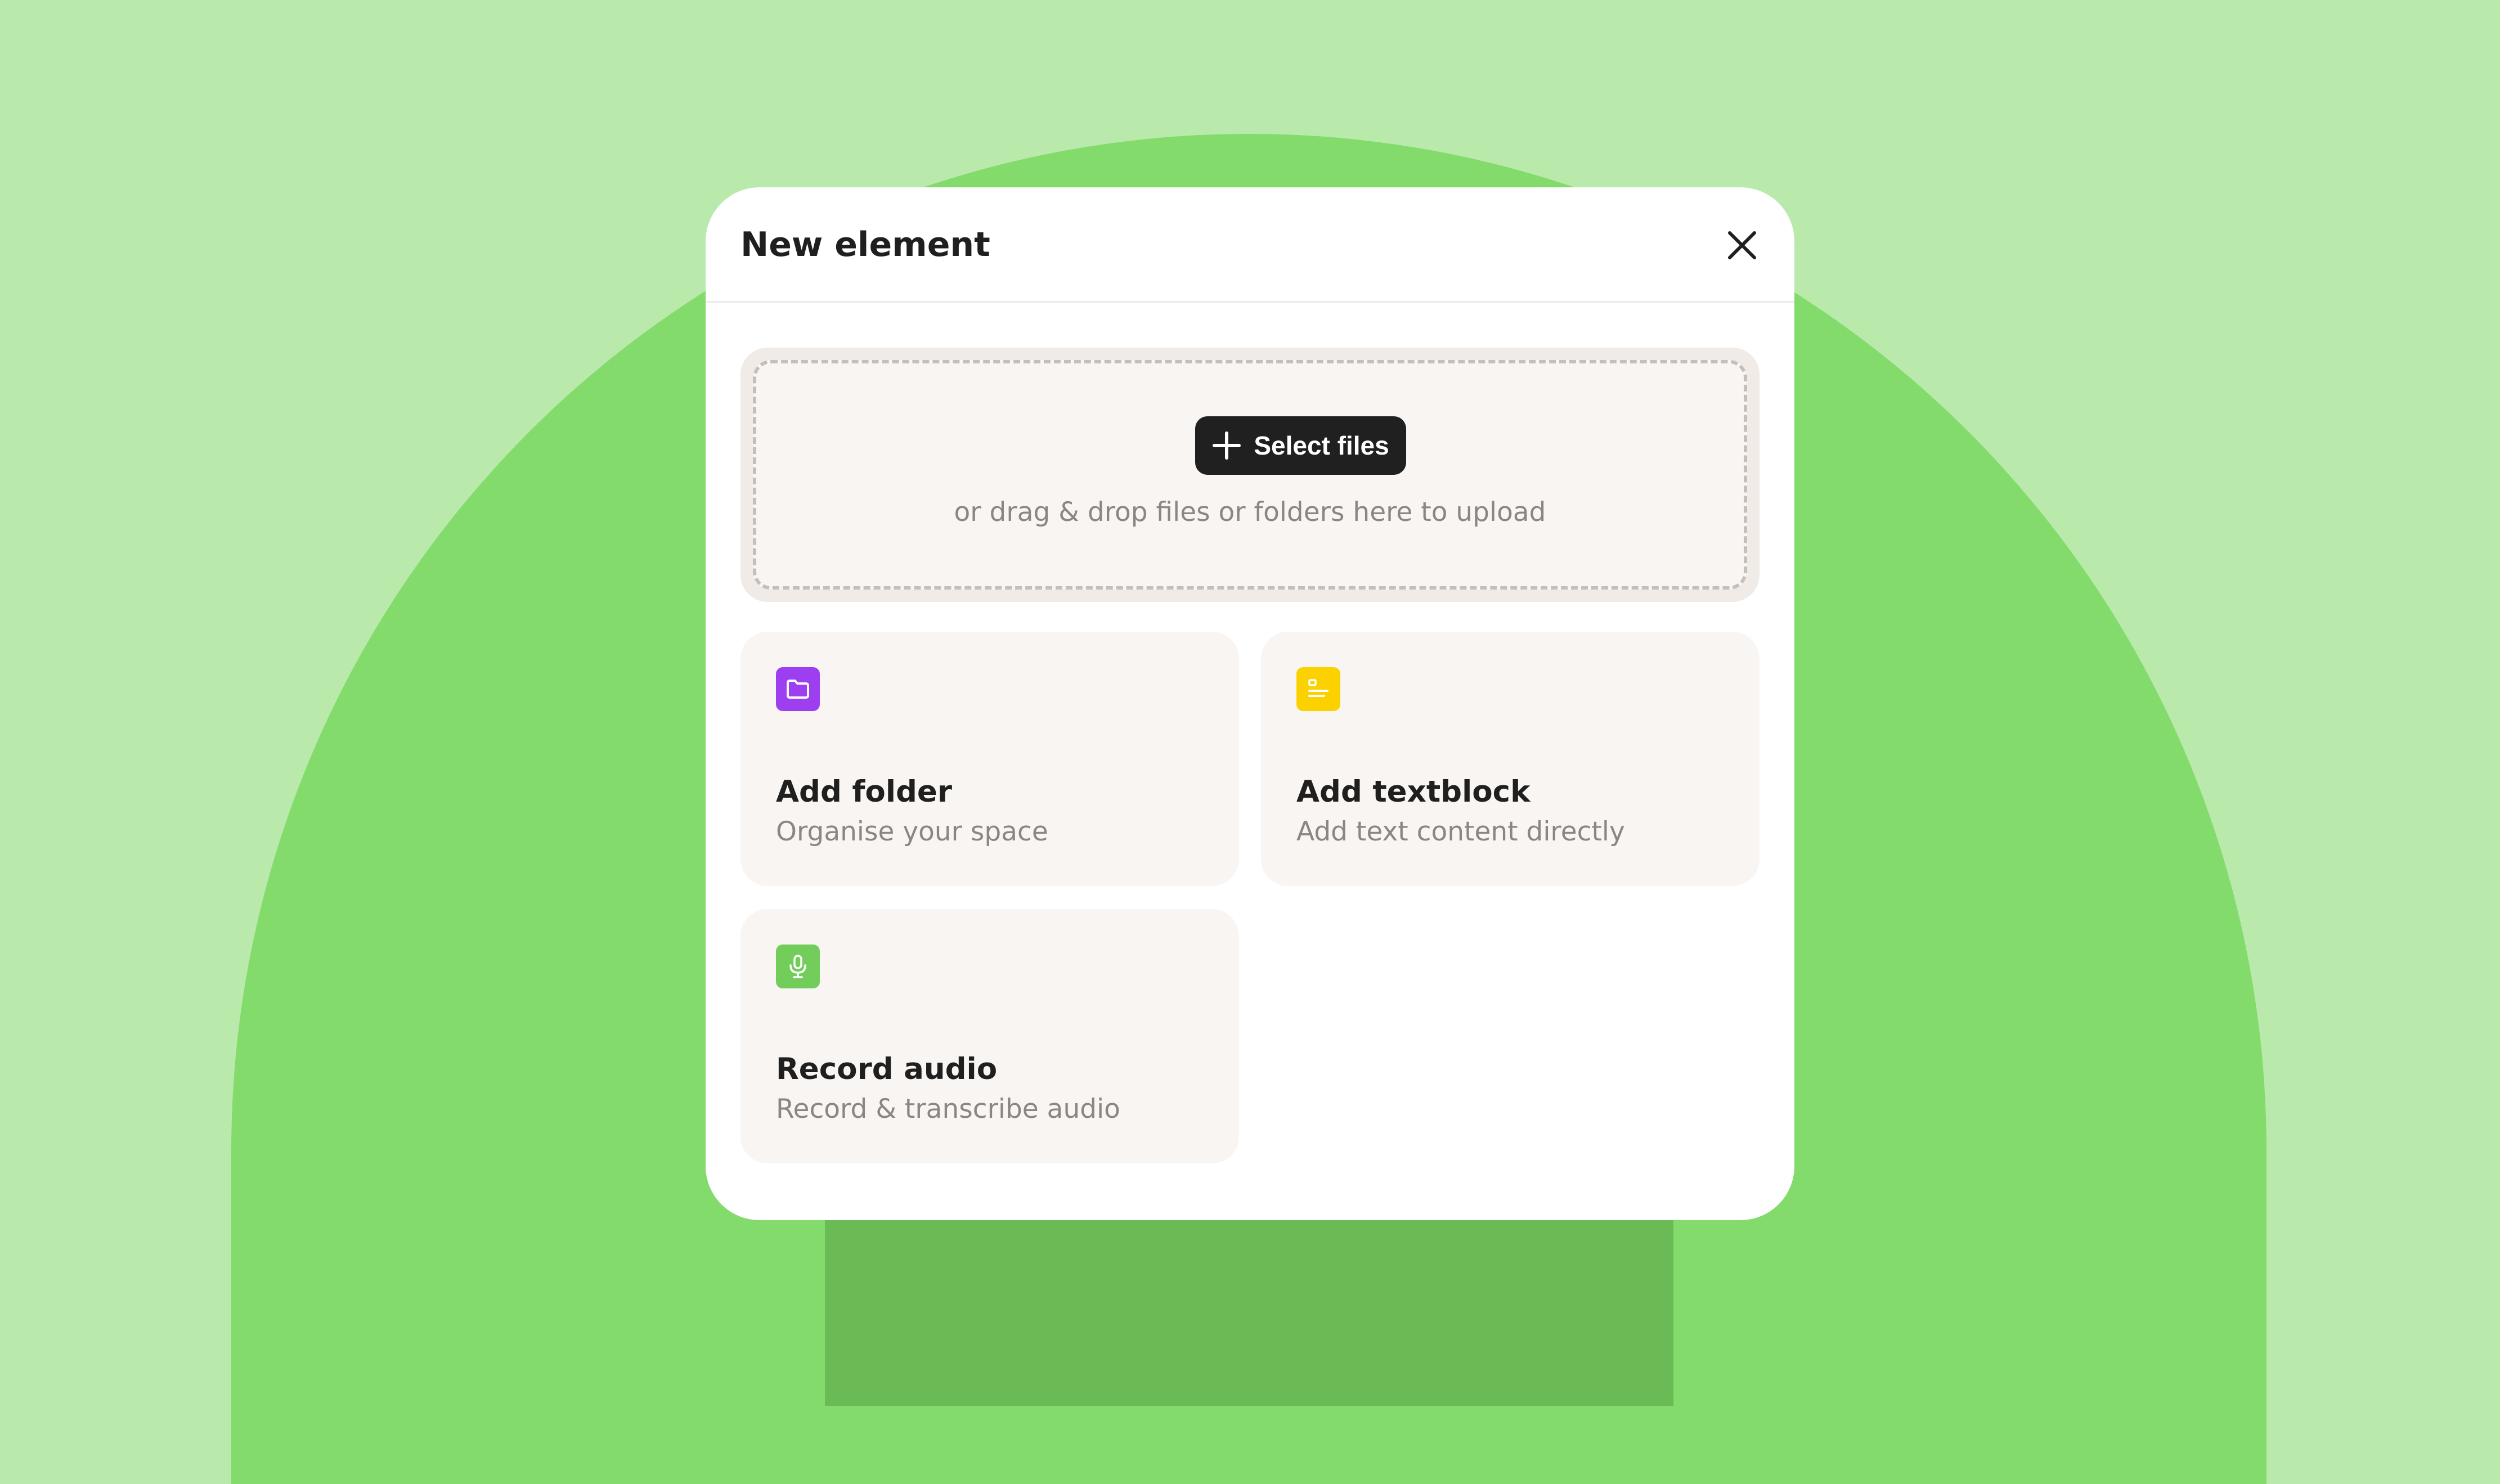  I want to click on add-folder-title: Add folder, so click(864, 792).